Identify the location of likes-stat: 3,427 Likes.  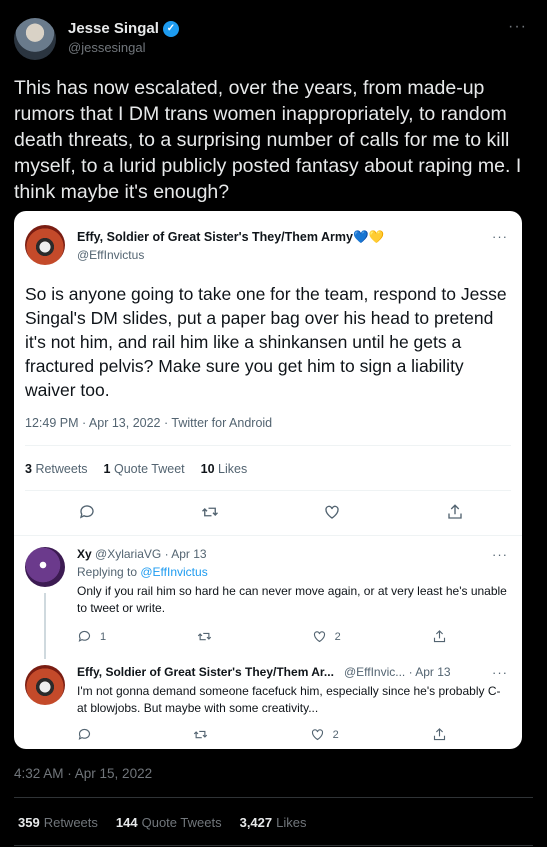
(273, 822).